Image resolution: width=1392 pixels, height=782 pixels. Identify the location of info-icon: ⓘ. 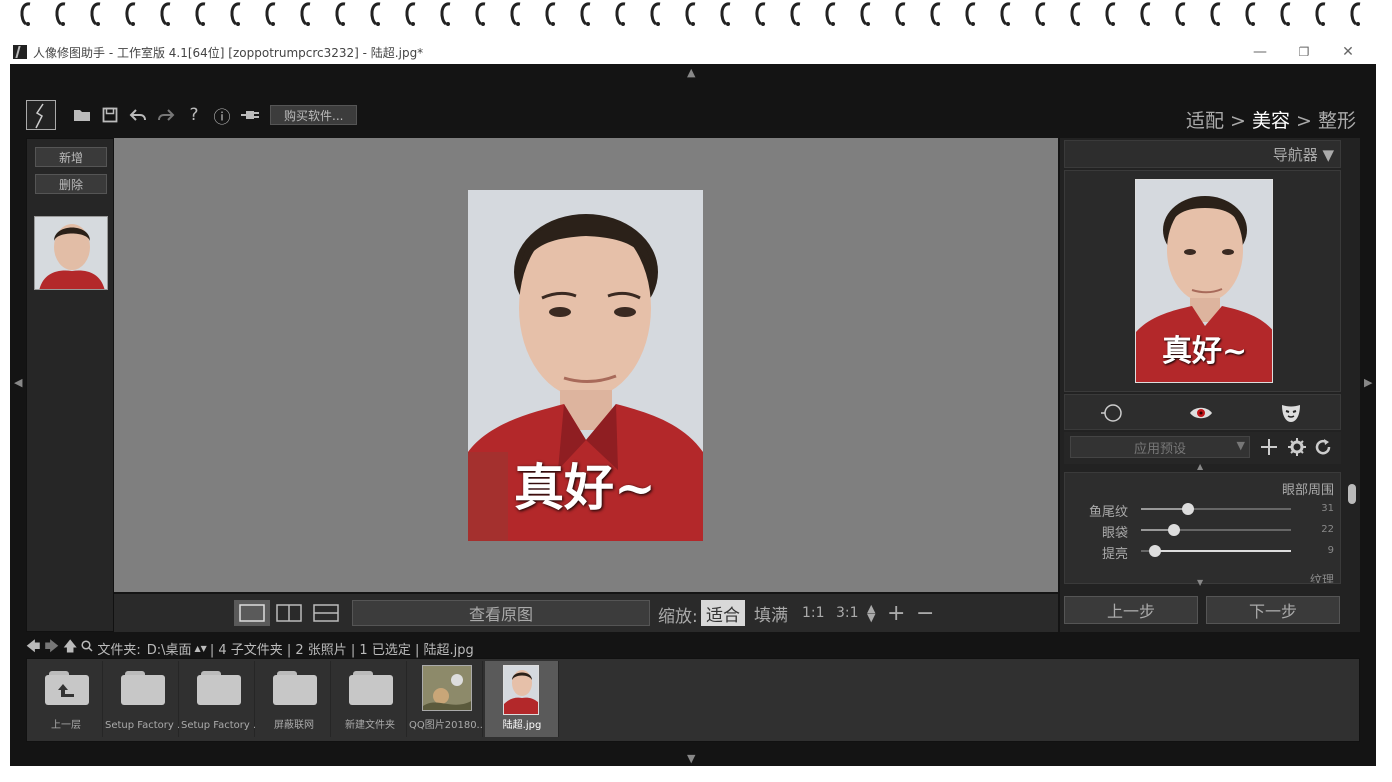
(222, 115).